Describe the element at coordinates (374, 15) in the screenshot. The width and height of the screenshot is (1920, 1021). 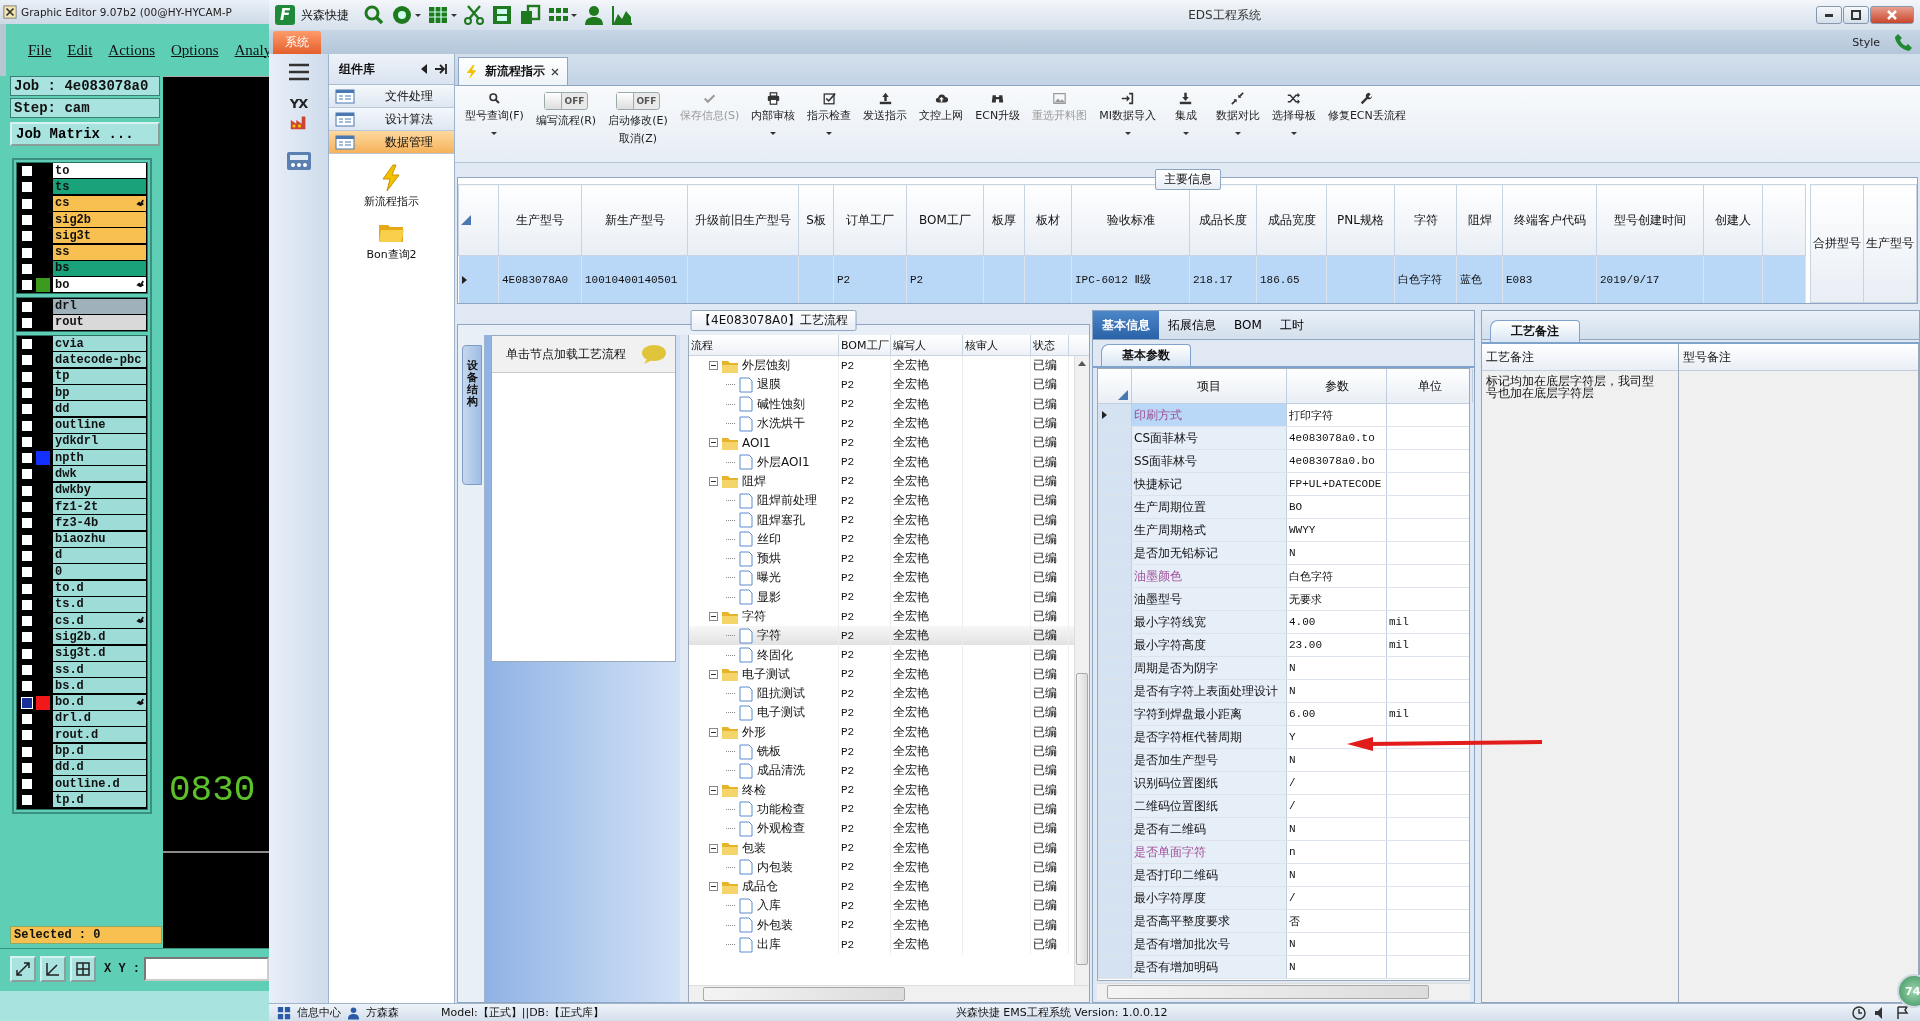
I see `search-icon` at that location.